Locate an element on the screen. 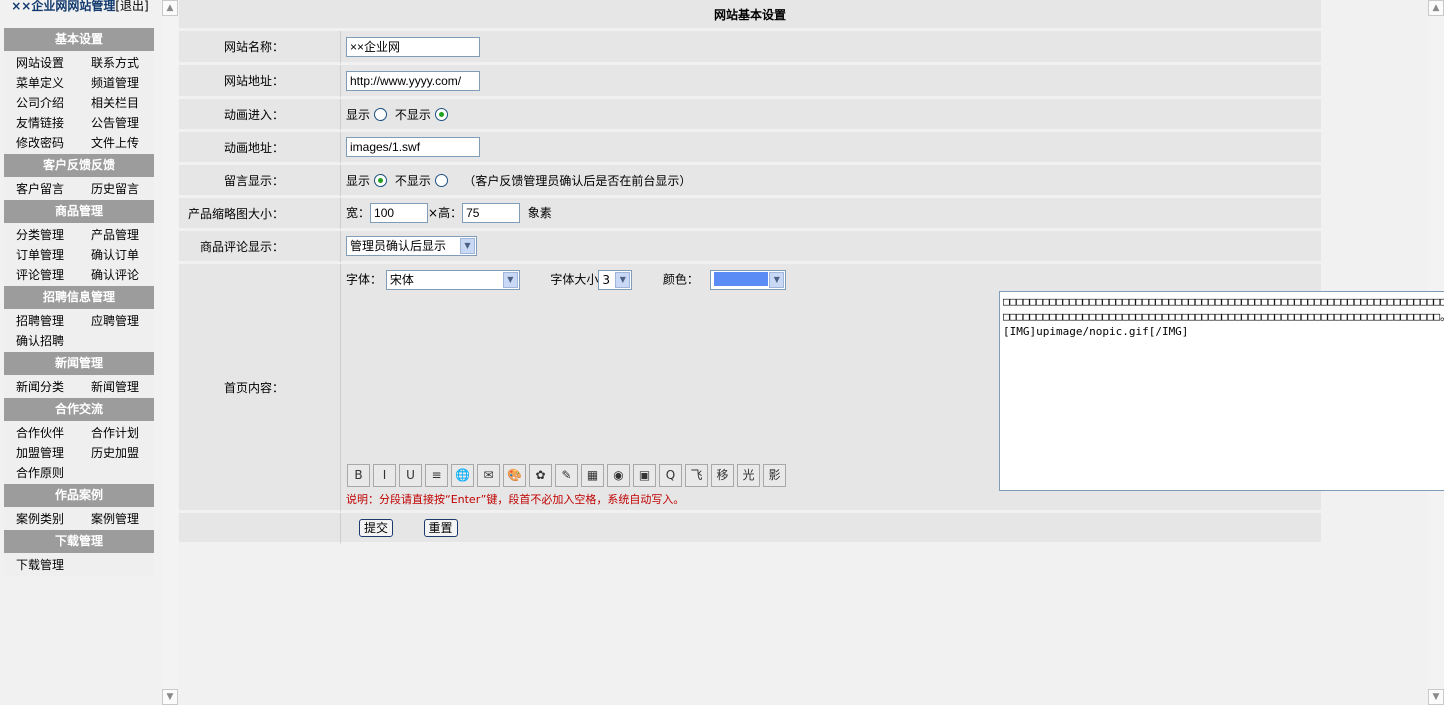  sidebar-item: 案例类别 is located at coordinates (41, 519).